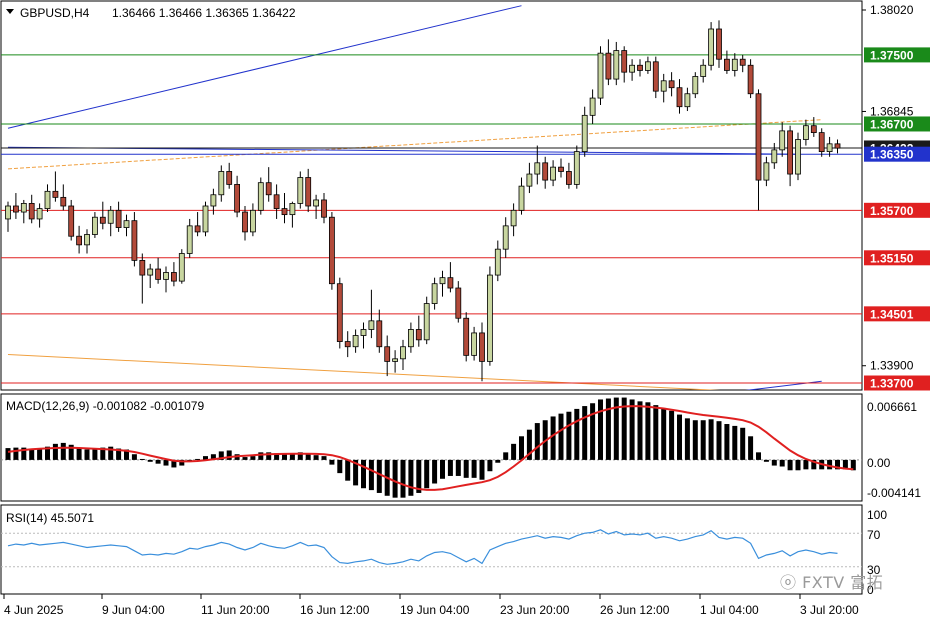 Image resolution: width=936 pixels, height=629 pixels. I want to click on time-tick-label: 26 Jun 12:00, so click(635, 610).